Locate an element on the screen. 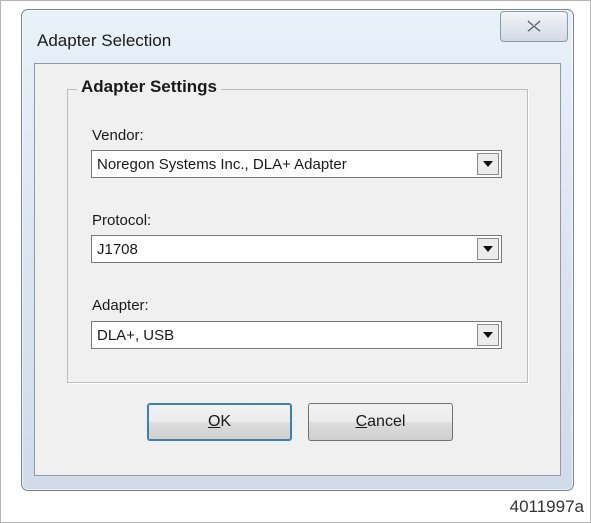  ok-mnemonic: O is located at coordinates (214, 421).